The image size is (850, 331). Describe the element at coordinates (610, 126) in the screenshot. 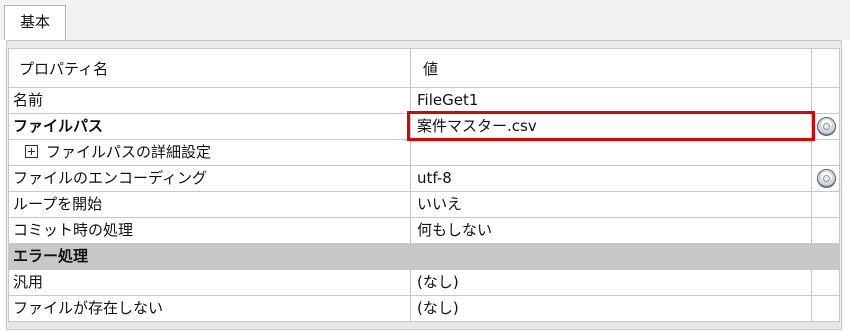

I see `property-value-file-path: 案件マスター.csv` at that location.